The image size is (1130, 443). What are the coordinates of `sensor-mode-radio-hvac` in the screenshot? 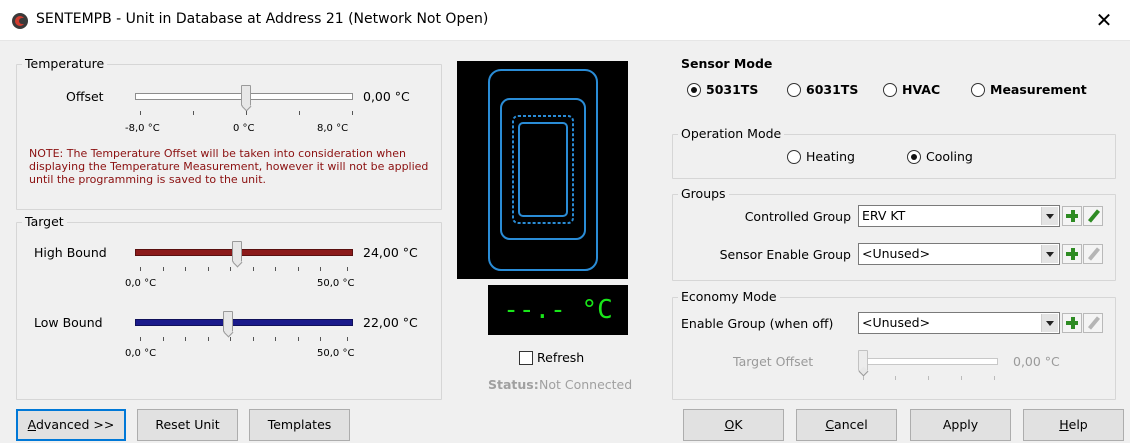 It's located at (890, 90).